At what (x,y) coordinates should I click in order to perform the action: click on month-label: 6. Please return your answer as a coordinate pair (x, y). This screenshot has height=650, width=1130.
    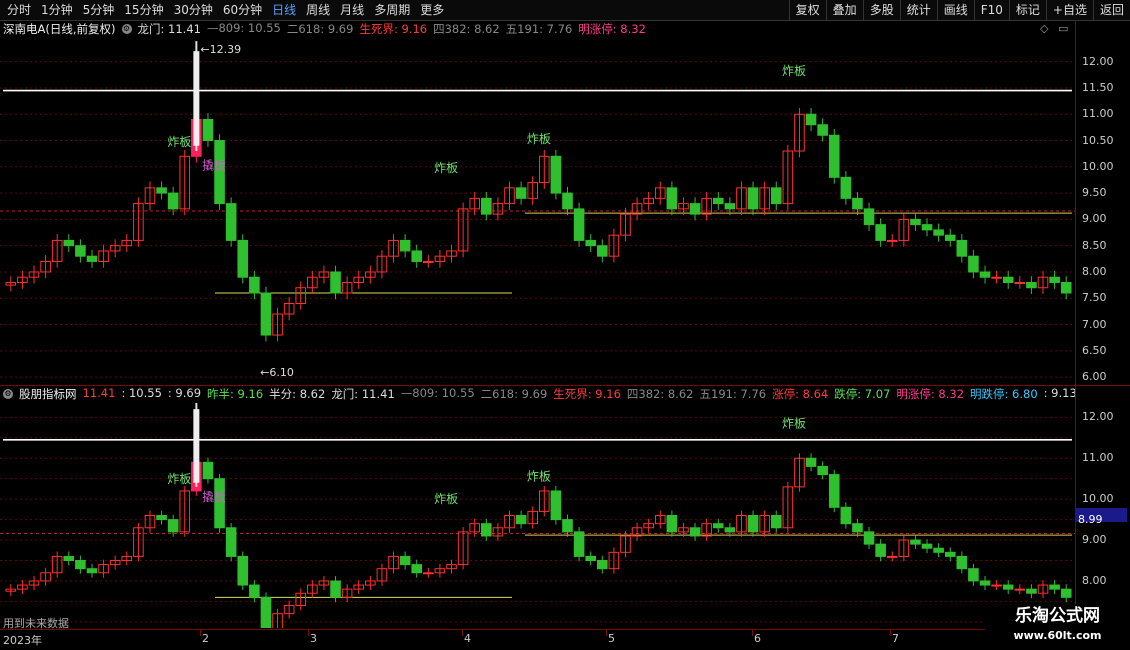
    Looking at the image, I should click on (757, 638).